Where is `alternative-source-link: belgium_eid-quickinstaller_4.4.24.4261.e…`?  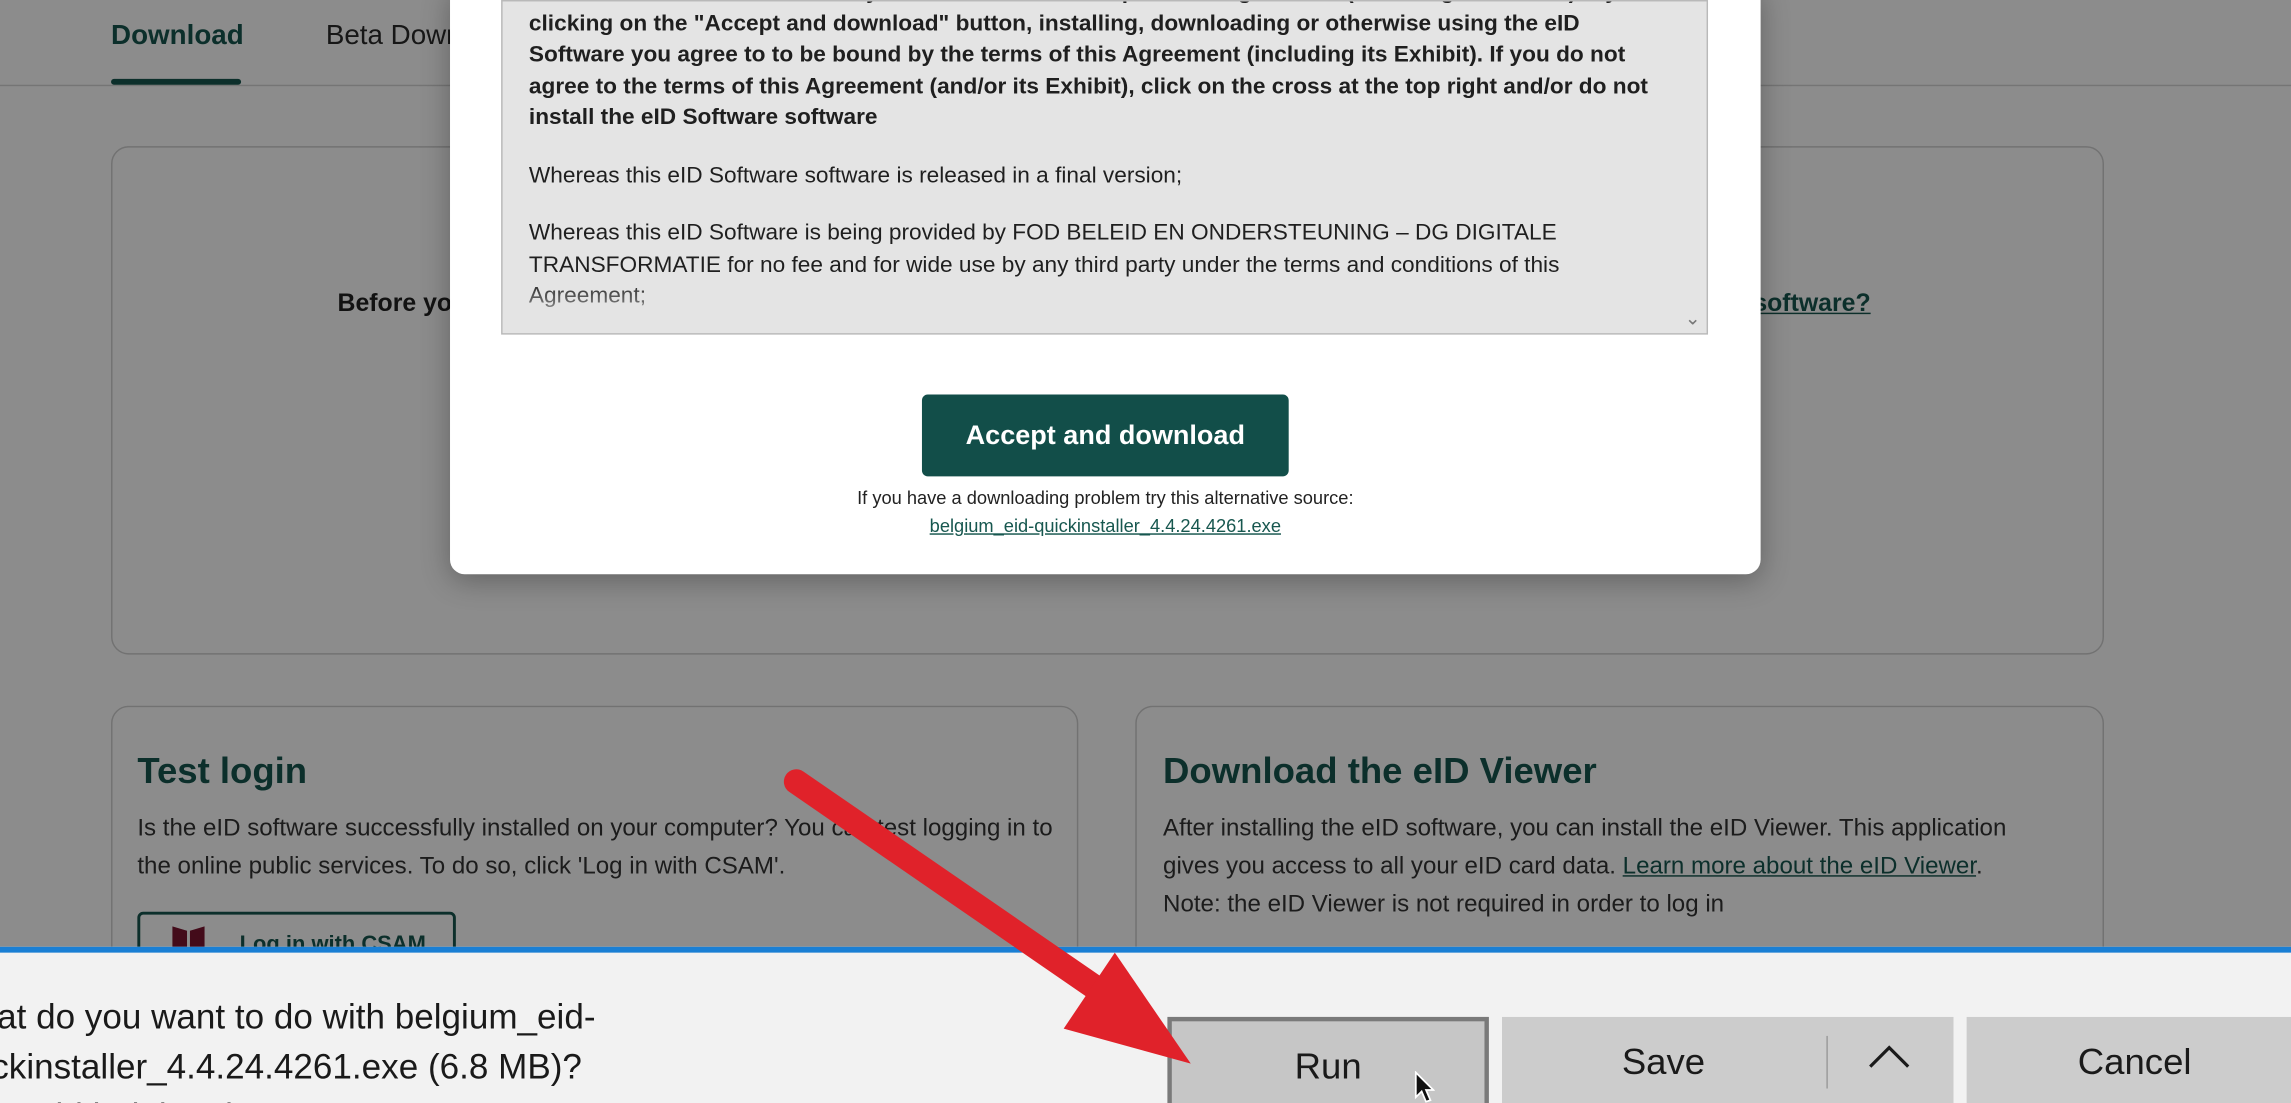
alternative-source-link: belgium_eid-quickinstaller_4.4.24.4261.e… is located at coordinates (1105, 526).